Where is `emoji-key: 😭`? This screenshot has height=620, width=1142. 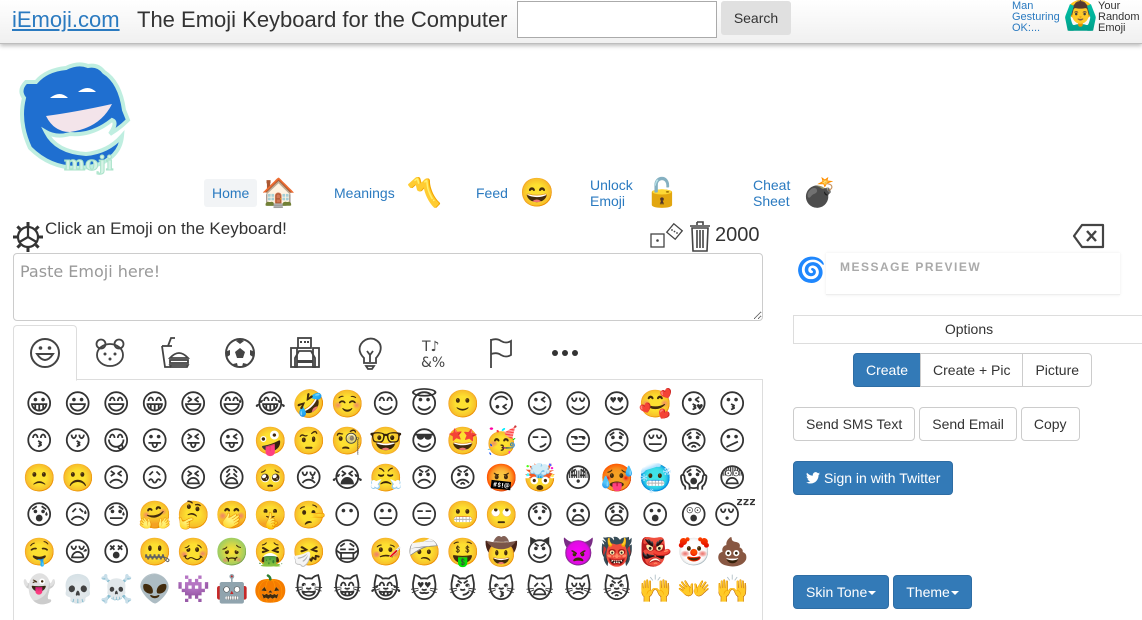 emoji-key: 😭 is located at coordinates (347, 478).